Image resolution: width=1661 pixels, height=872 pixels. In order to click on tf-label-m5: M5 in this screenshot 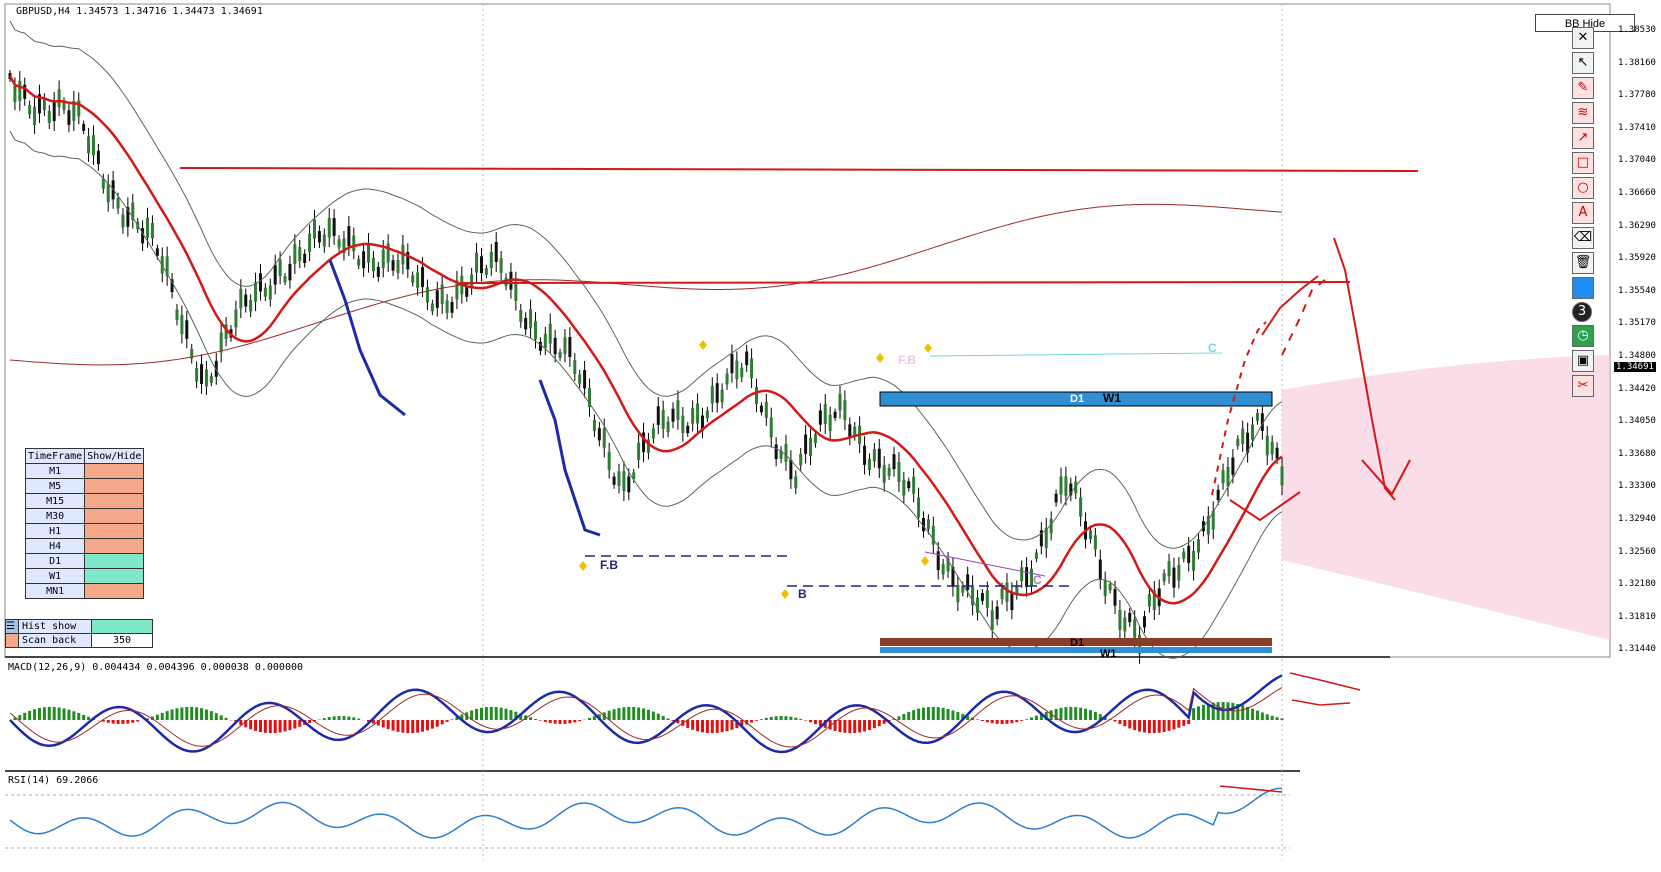, I will do `click(55, 486)`.